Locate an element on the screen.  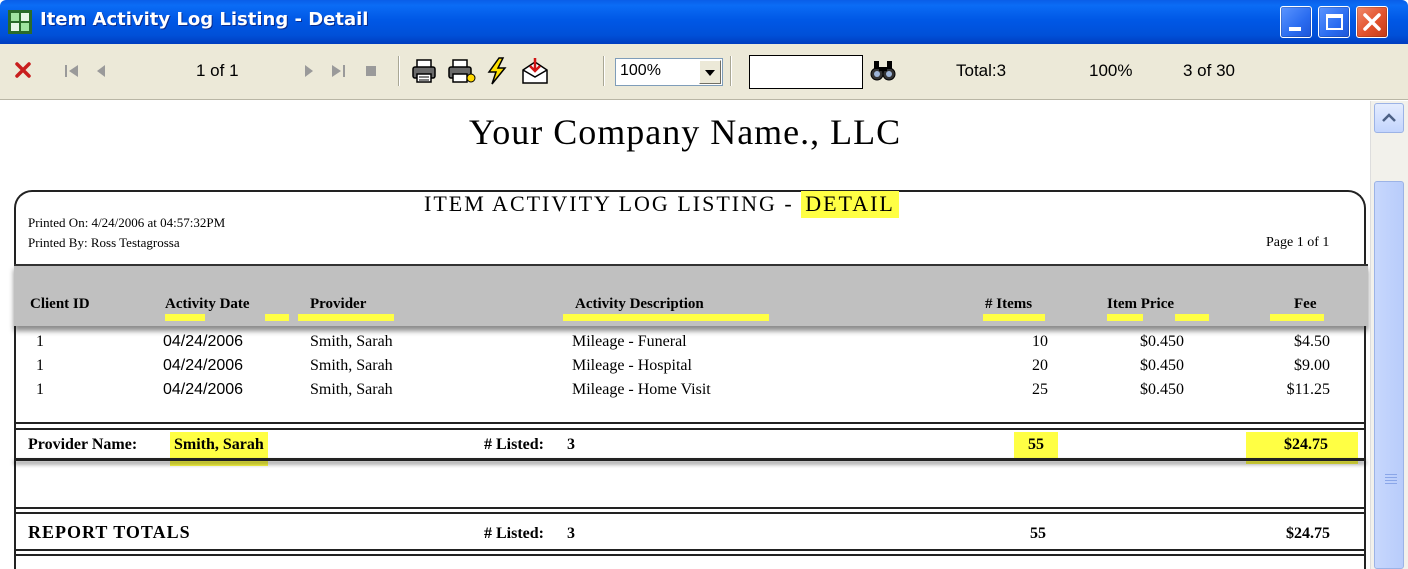
company-name: Your Company Name., LLC is located at coordinates (685, 132).